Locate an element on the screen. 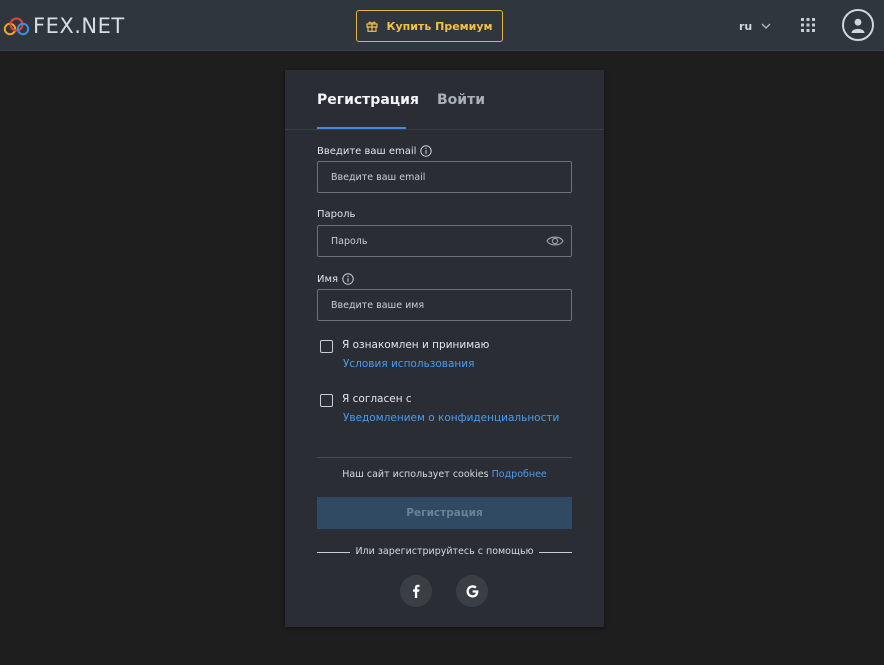  password-label-text: Пароль is located at coordinates (336, 214).